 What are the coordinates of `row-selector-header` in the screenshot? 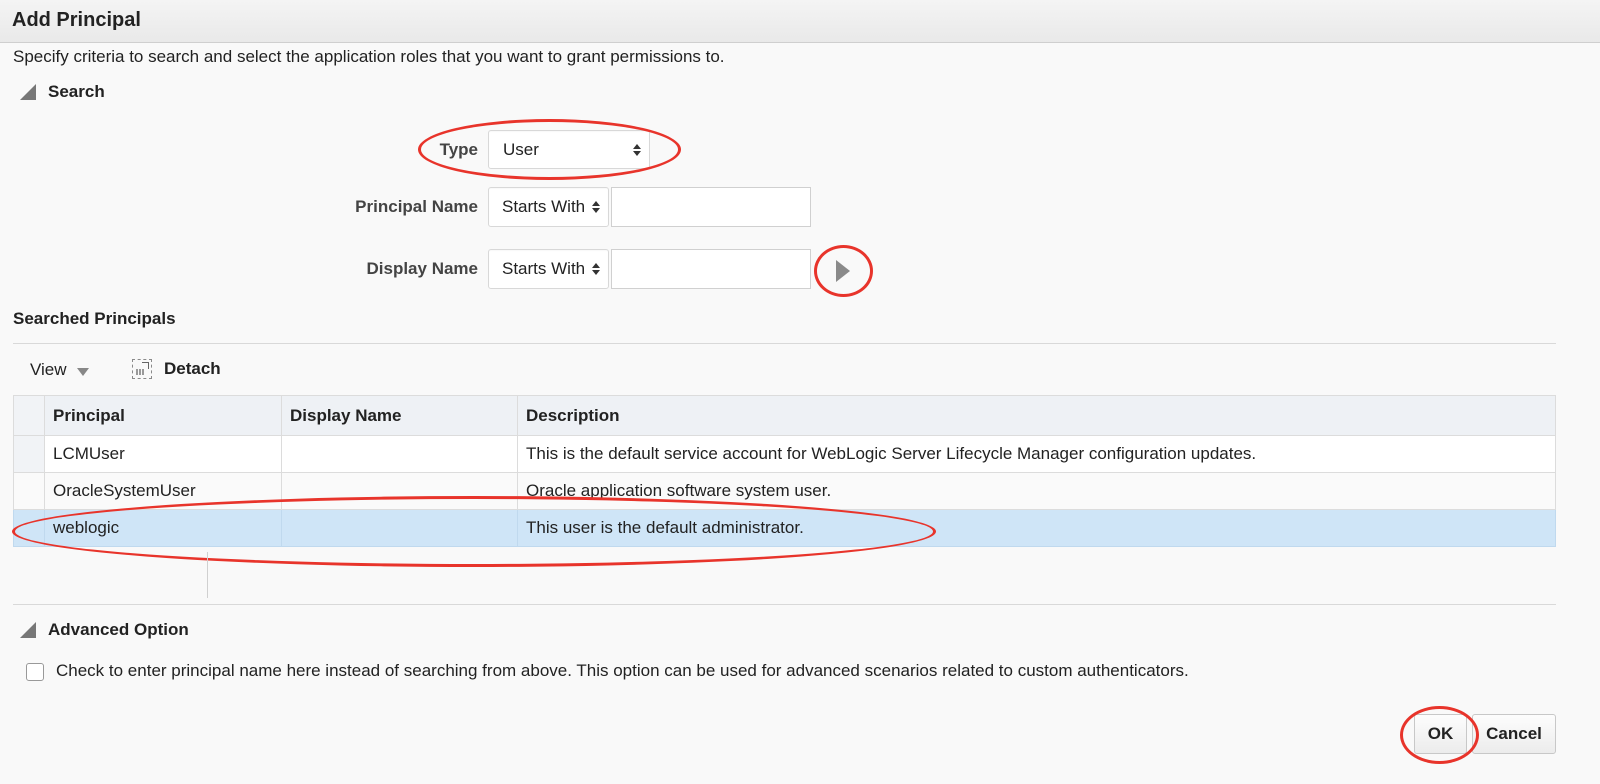 It's located at (29, 415).